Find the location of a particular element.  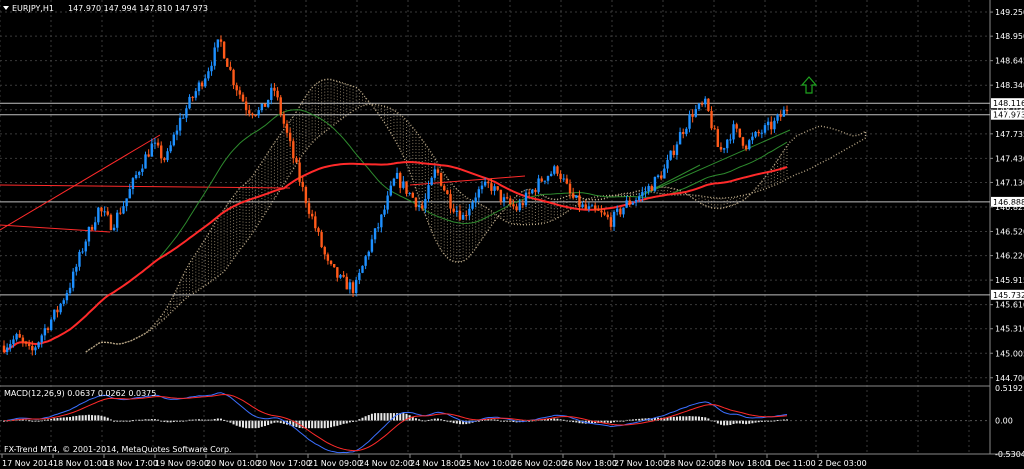

macd-label: MACD(12,26,9) 0.0637 0.0262 0.0375 is located at coordinates (80, 393).